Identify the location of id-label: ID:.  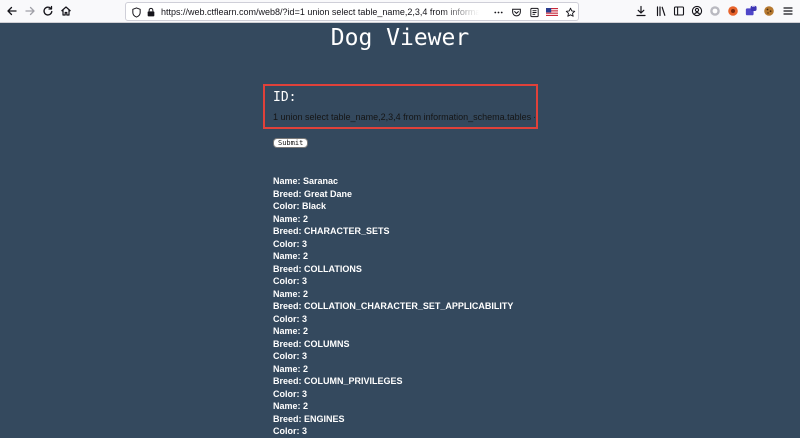
(285, 97).